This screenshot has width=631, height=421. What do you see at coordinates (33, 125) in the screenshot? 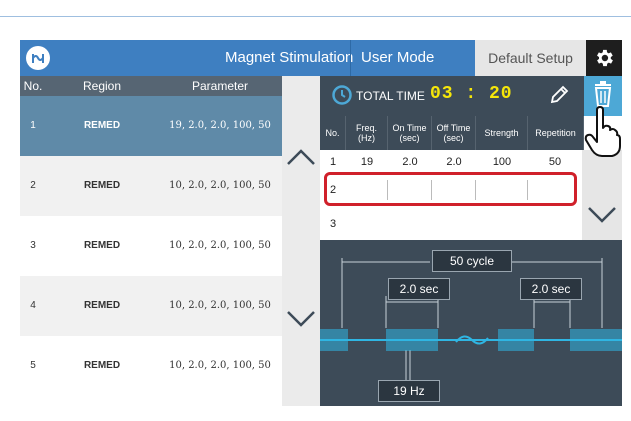
I see `row-no: 1` at bounding box center [33, 125].